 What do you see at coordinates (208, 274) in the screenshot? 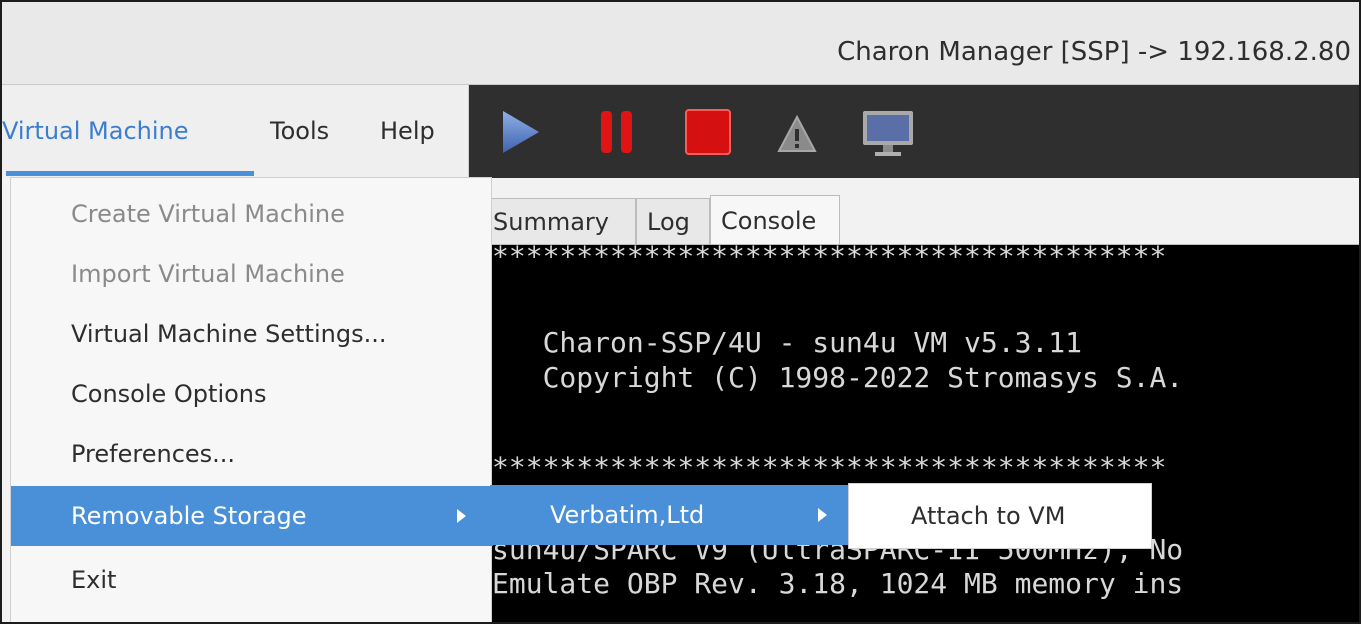
I see `menu-item-label: Import Virtual Machine` at bounding box center [208, 274].